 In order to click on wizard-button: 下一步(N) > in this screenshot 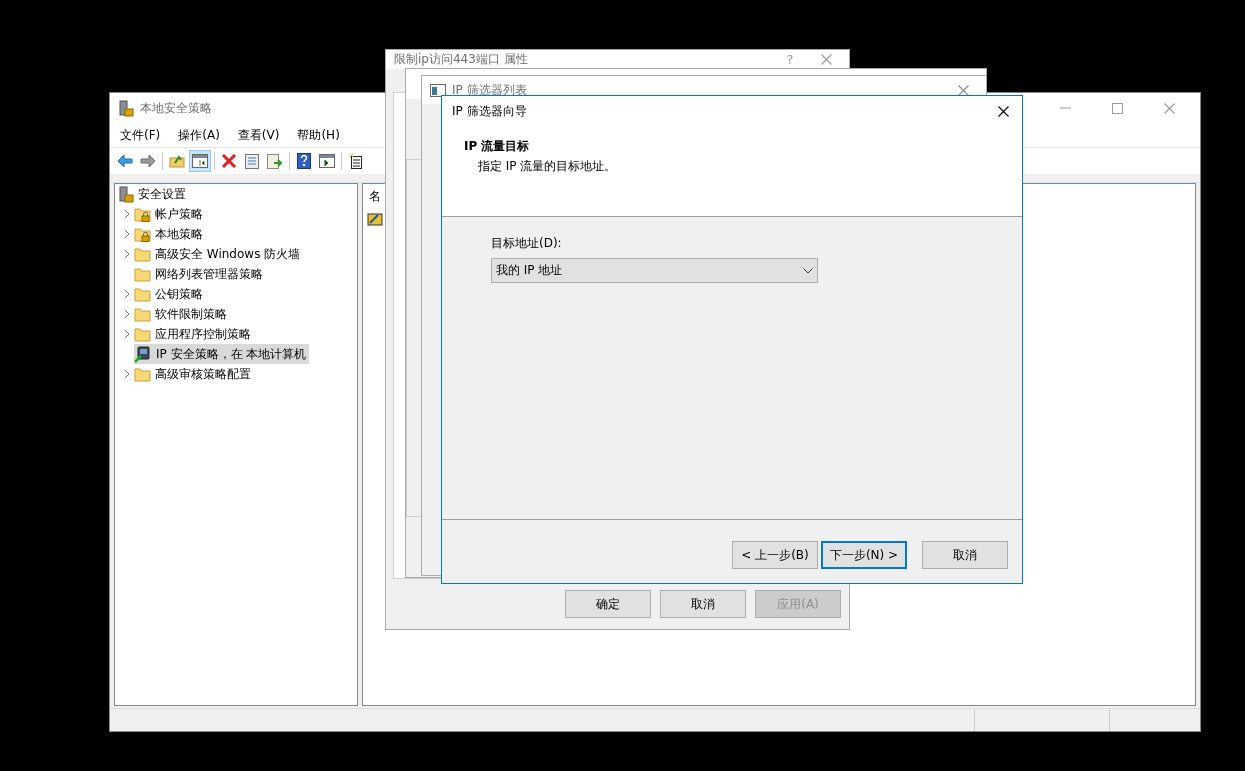, I will do `click(864, 555)`.